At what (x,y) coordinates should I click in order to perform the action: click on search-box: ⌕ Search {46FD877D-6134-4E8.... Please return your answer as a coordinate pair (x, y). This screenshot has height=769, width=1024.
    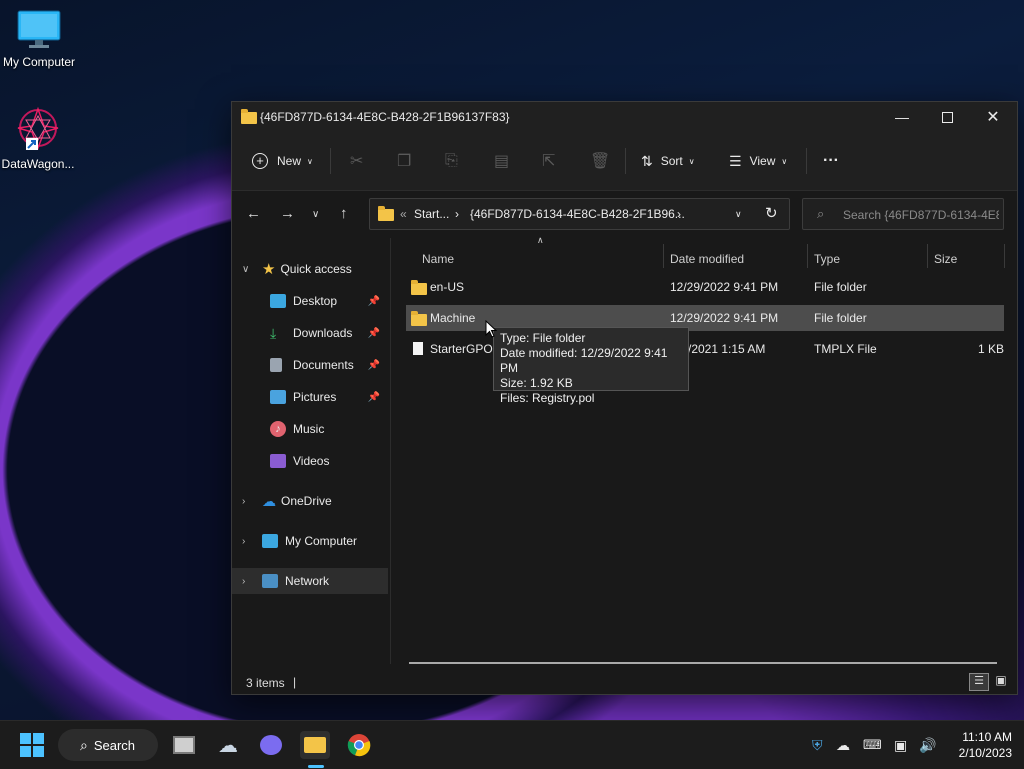
    Looking at the image, I should click on (903, 214).